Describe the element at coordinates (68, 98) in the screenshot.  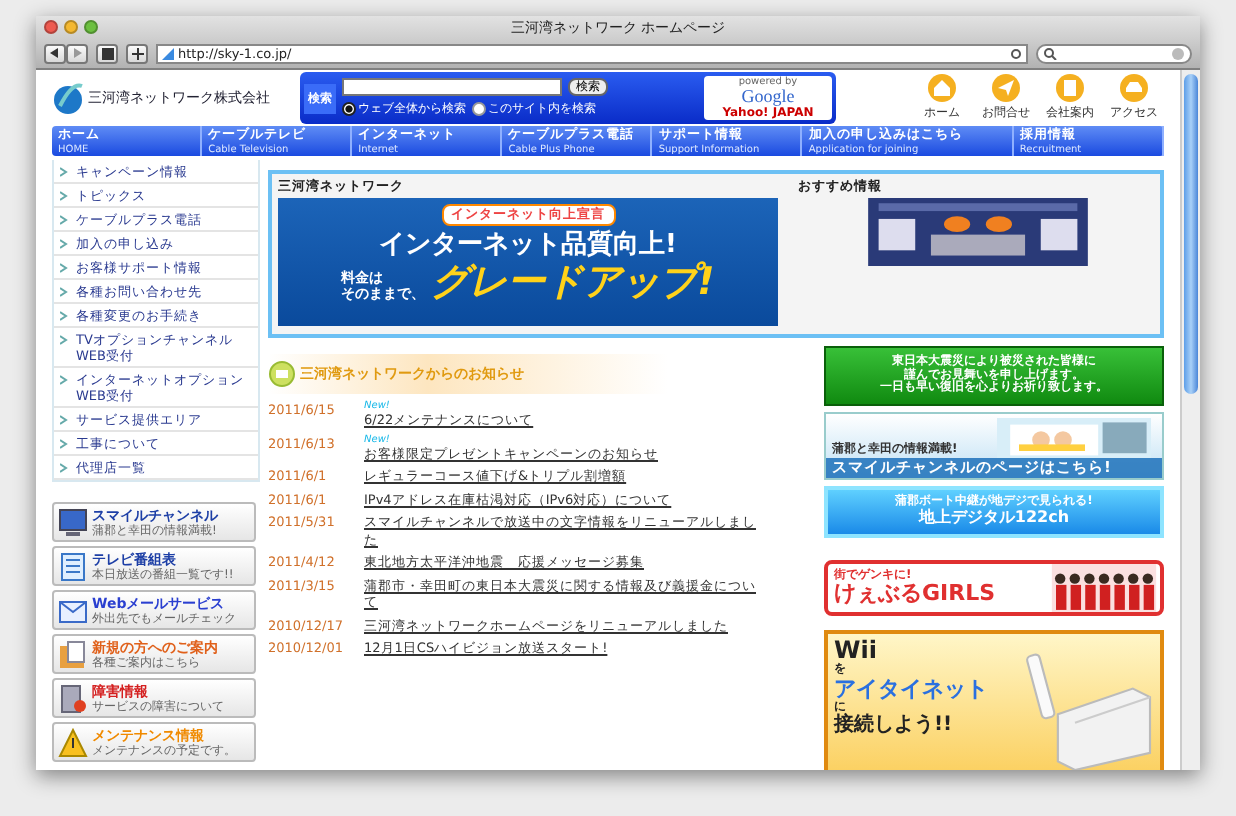
I see `logo-icon` at that location.